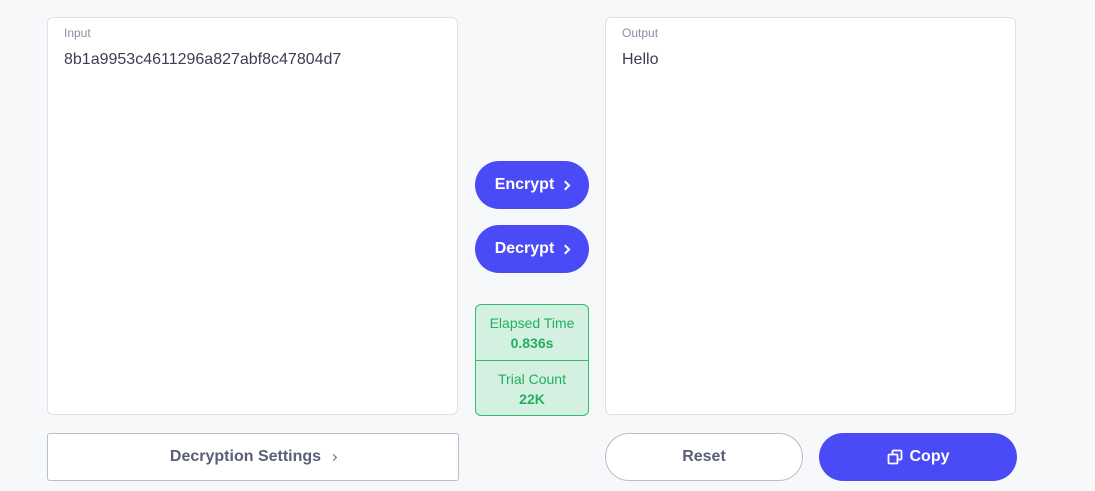 The image size is (1095, 491). Describe the element at coordinates (532, 332) in the screenshot. I see `elapsed-time-stat: Elapsed Time 0.836s` at that location.